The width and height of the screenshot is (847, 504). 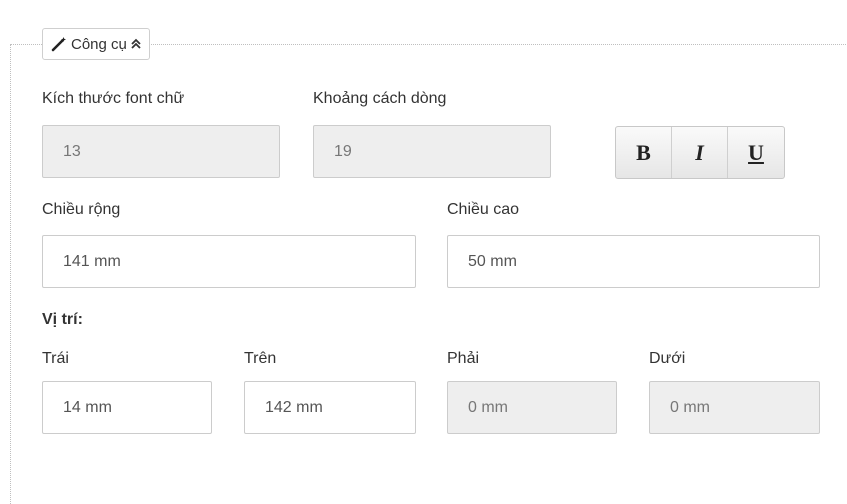 What do you see at coordinates (55, 358) in the screenshot?
I see `left-label: Trái` at bounding box center [55, 358].